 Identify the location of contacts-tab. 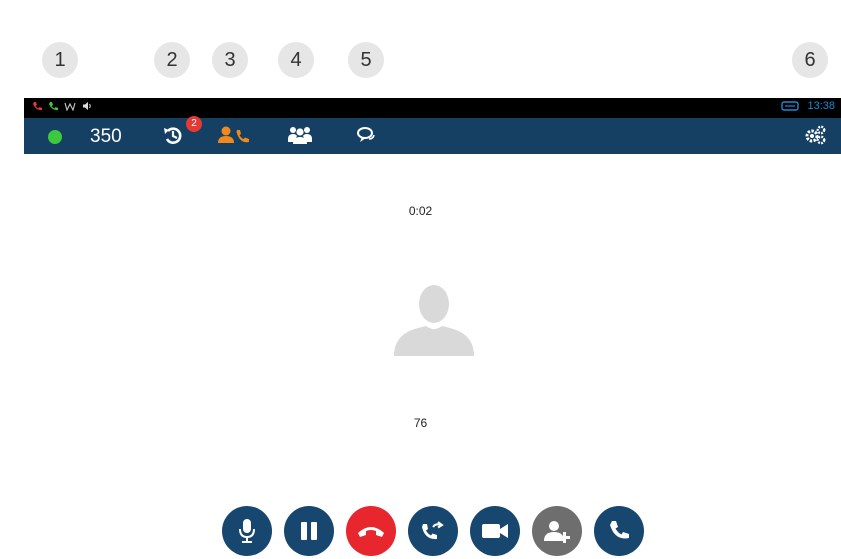
(234, 137).